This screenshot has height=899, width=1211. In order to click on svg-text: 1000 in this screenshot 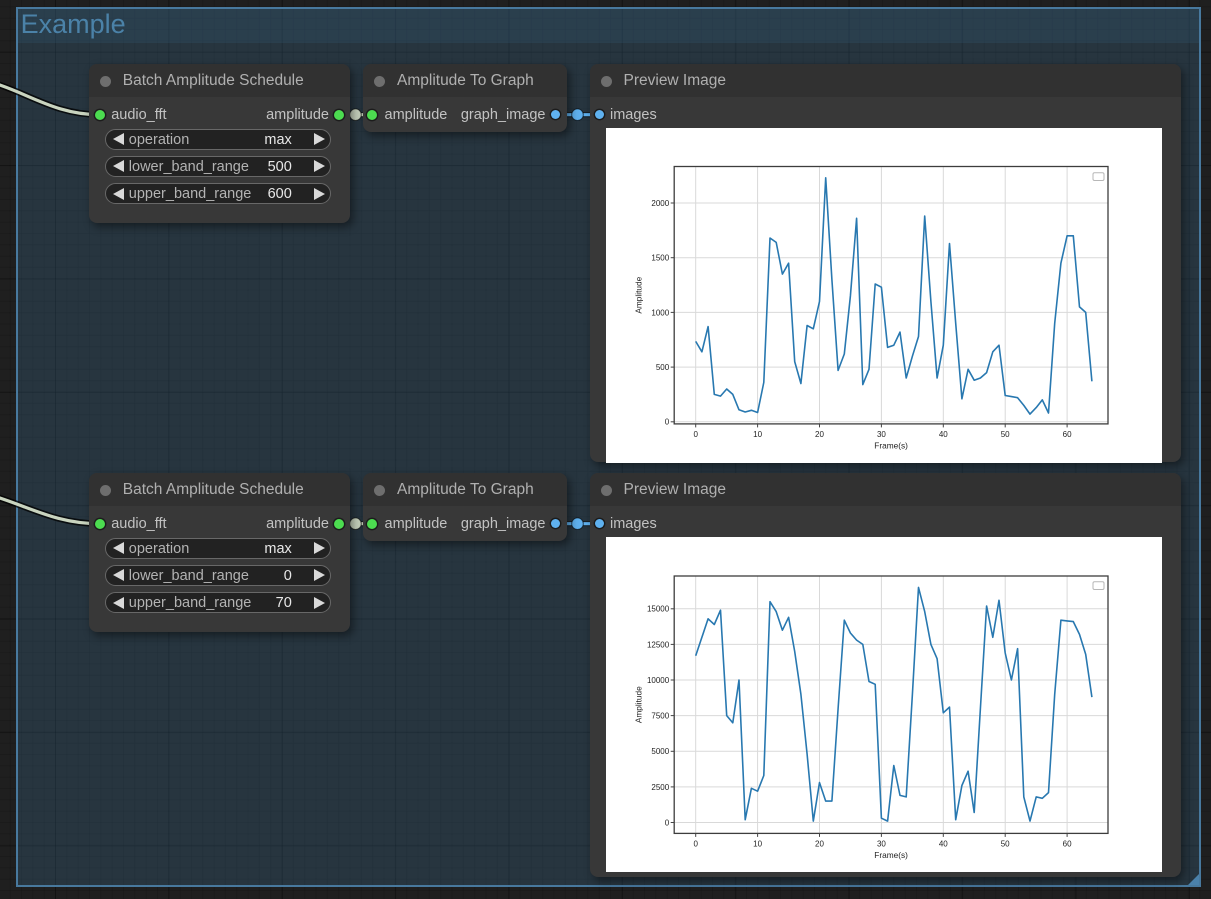, I will do `click(660, 312)`.